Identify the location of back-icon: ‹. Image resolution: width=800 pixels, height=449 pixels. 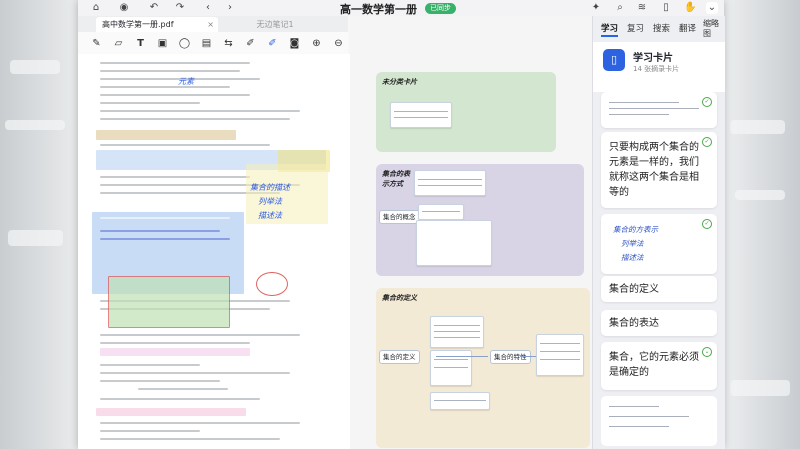
(208, 8).